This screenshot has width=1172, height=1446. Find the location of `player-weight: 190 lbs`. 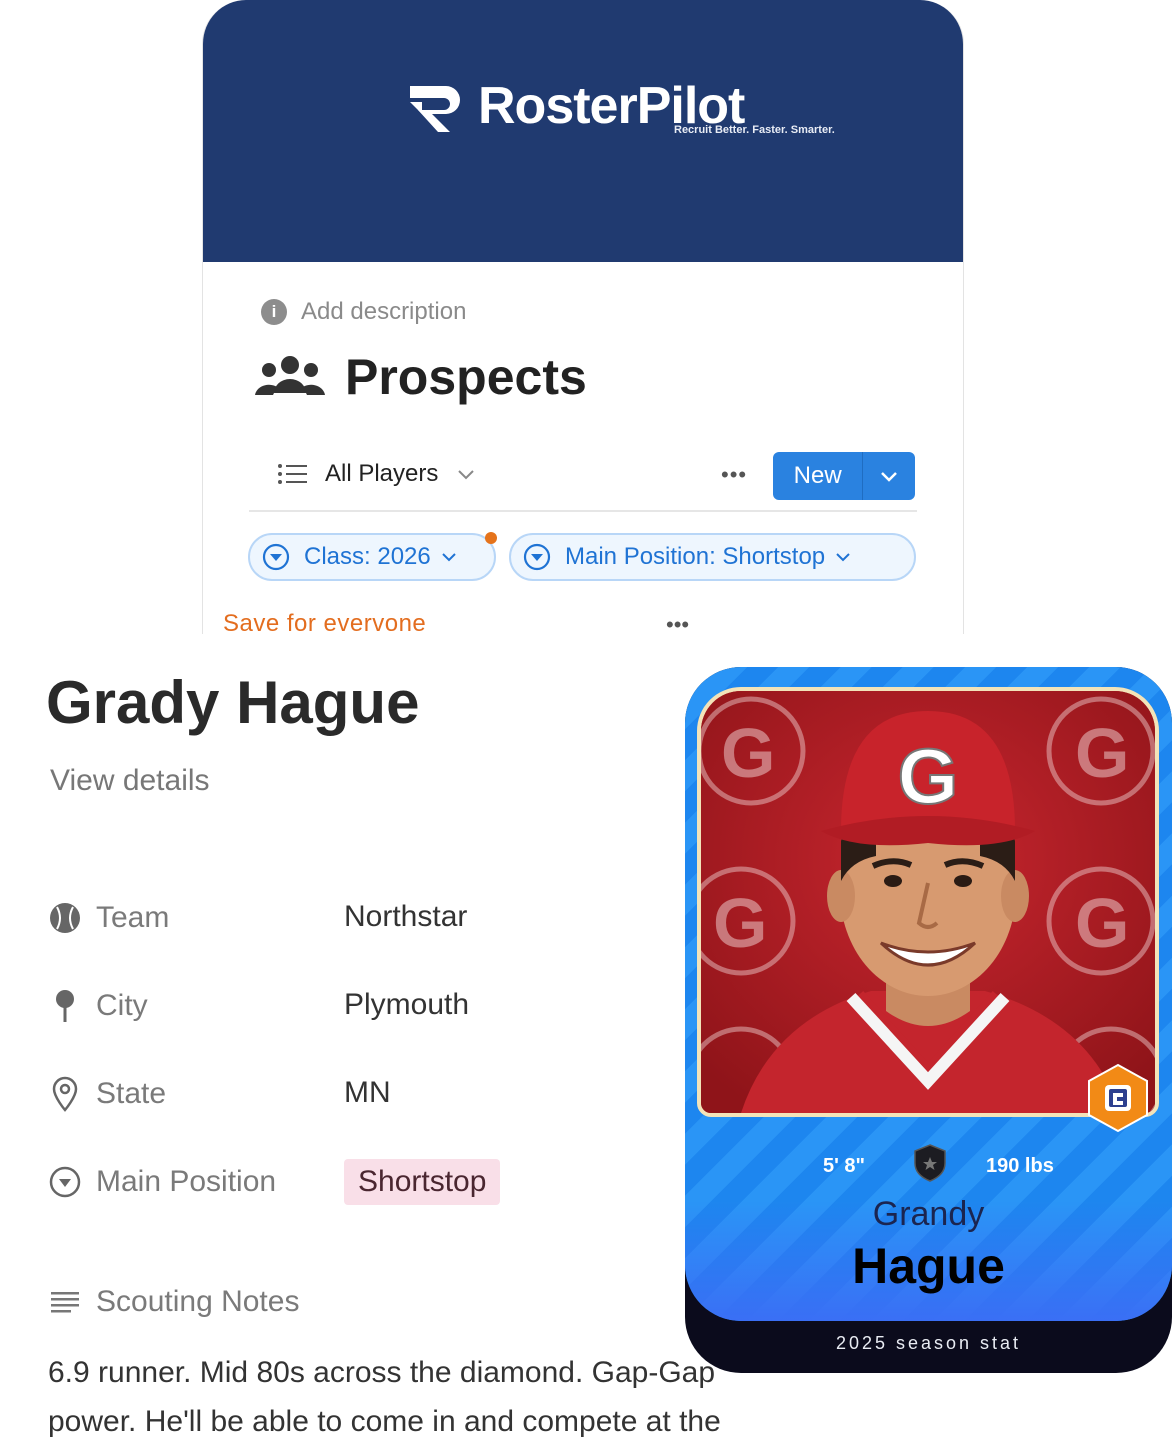

player-weight: 190 lbs is located at coordinates (1020, 1166).